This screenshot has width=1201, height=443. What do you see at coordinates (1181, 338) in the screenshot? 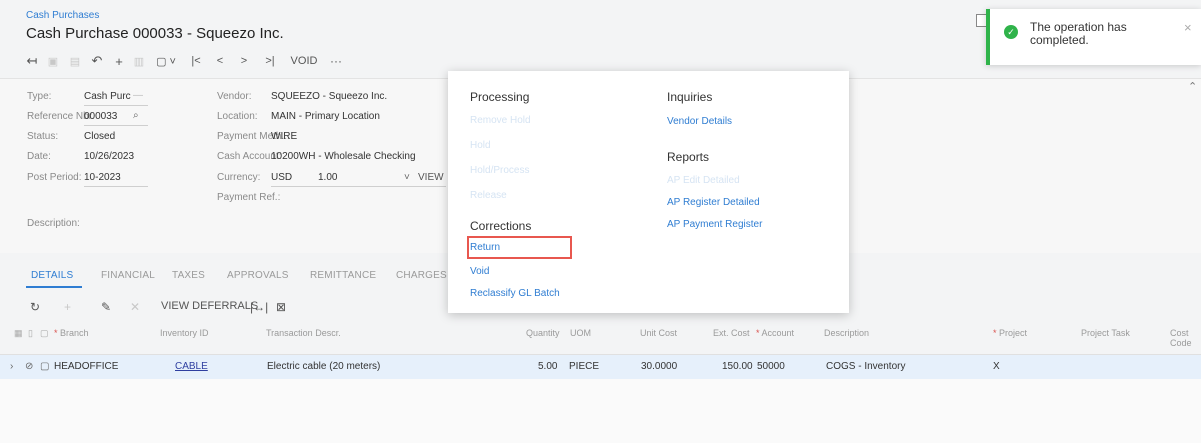
I see `column-cost-code: Cost Code` at bounding box center [1181, 338].